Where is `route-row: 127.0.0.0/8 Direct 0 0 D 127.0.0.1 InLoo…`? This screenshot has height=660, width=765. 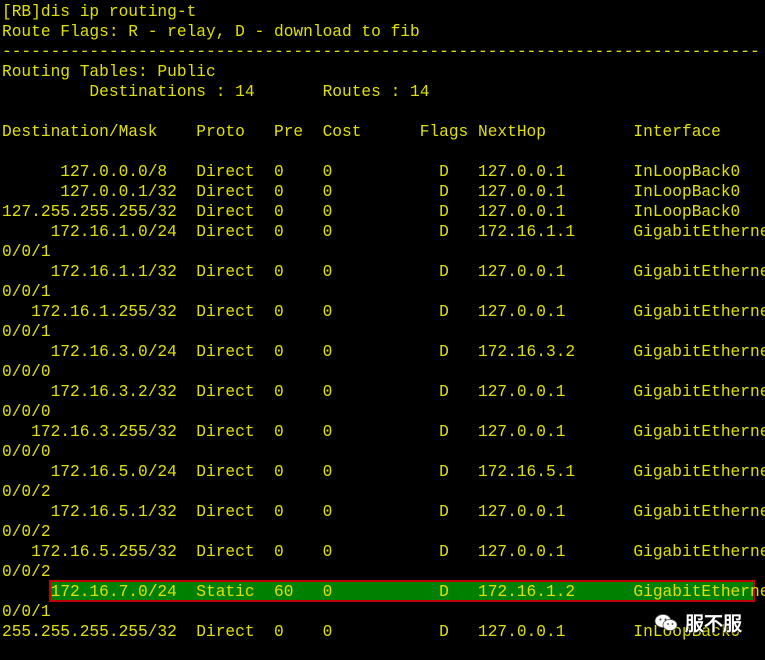
route-row: 127.0.0.0/8 Direct 0 0 D 127.0.0.1 InLoo… is located at coordinates (371, 172).